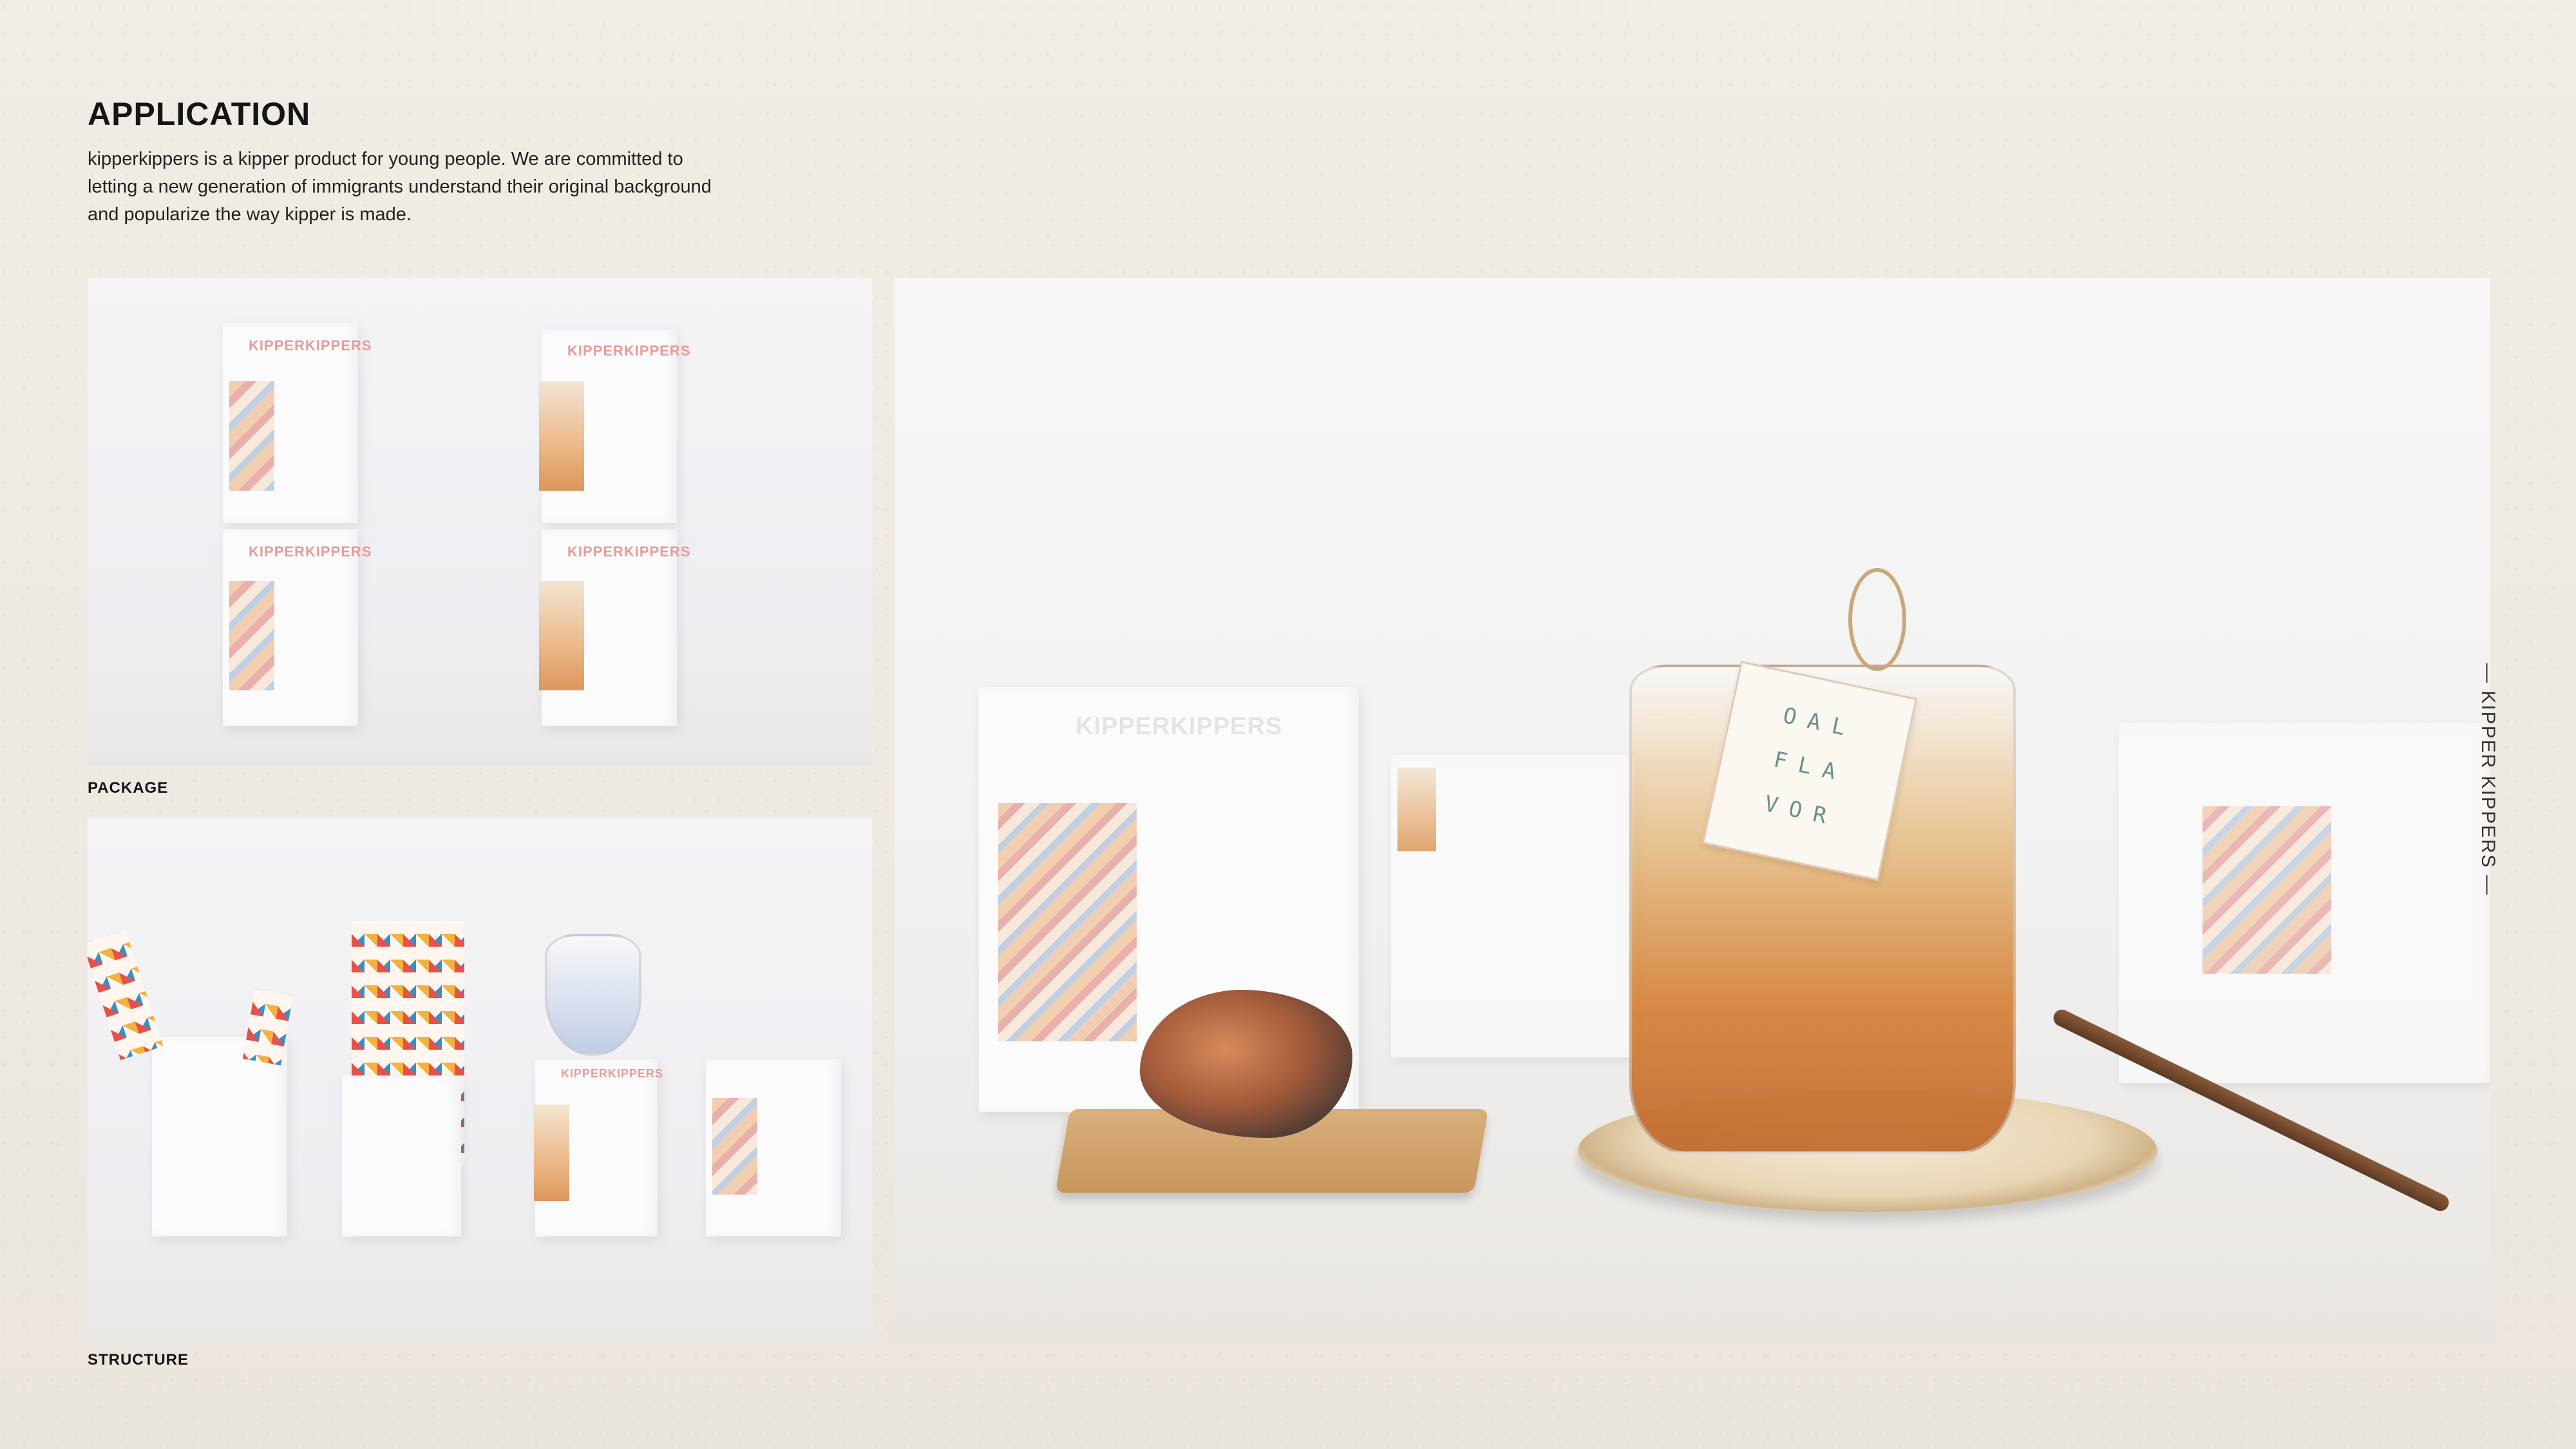  Describe the element at coordinates (598, 1147) in the screenshot. I see `structure-box: KIPPERKIPPERS` at that location.